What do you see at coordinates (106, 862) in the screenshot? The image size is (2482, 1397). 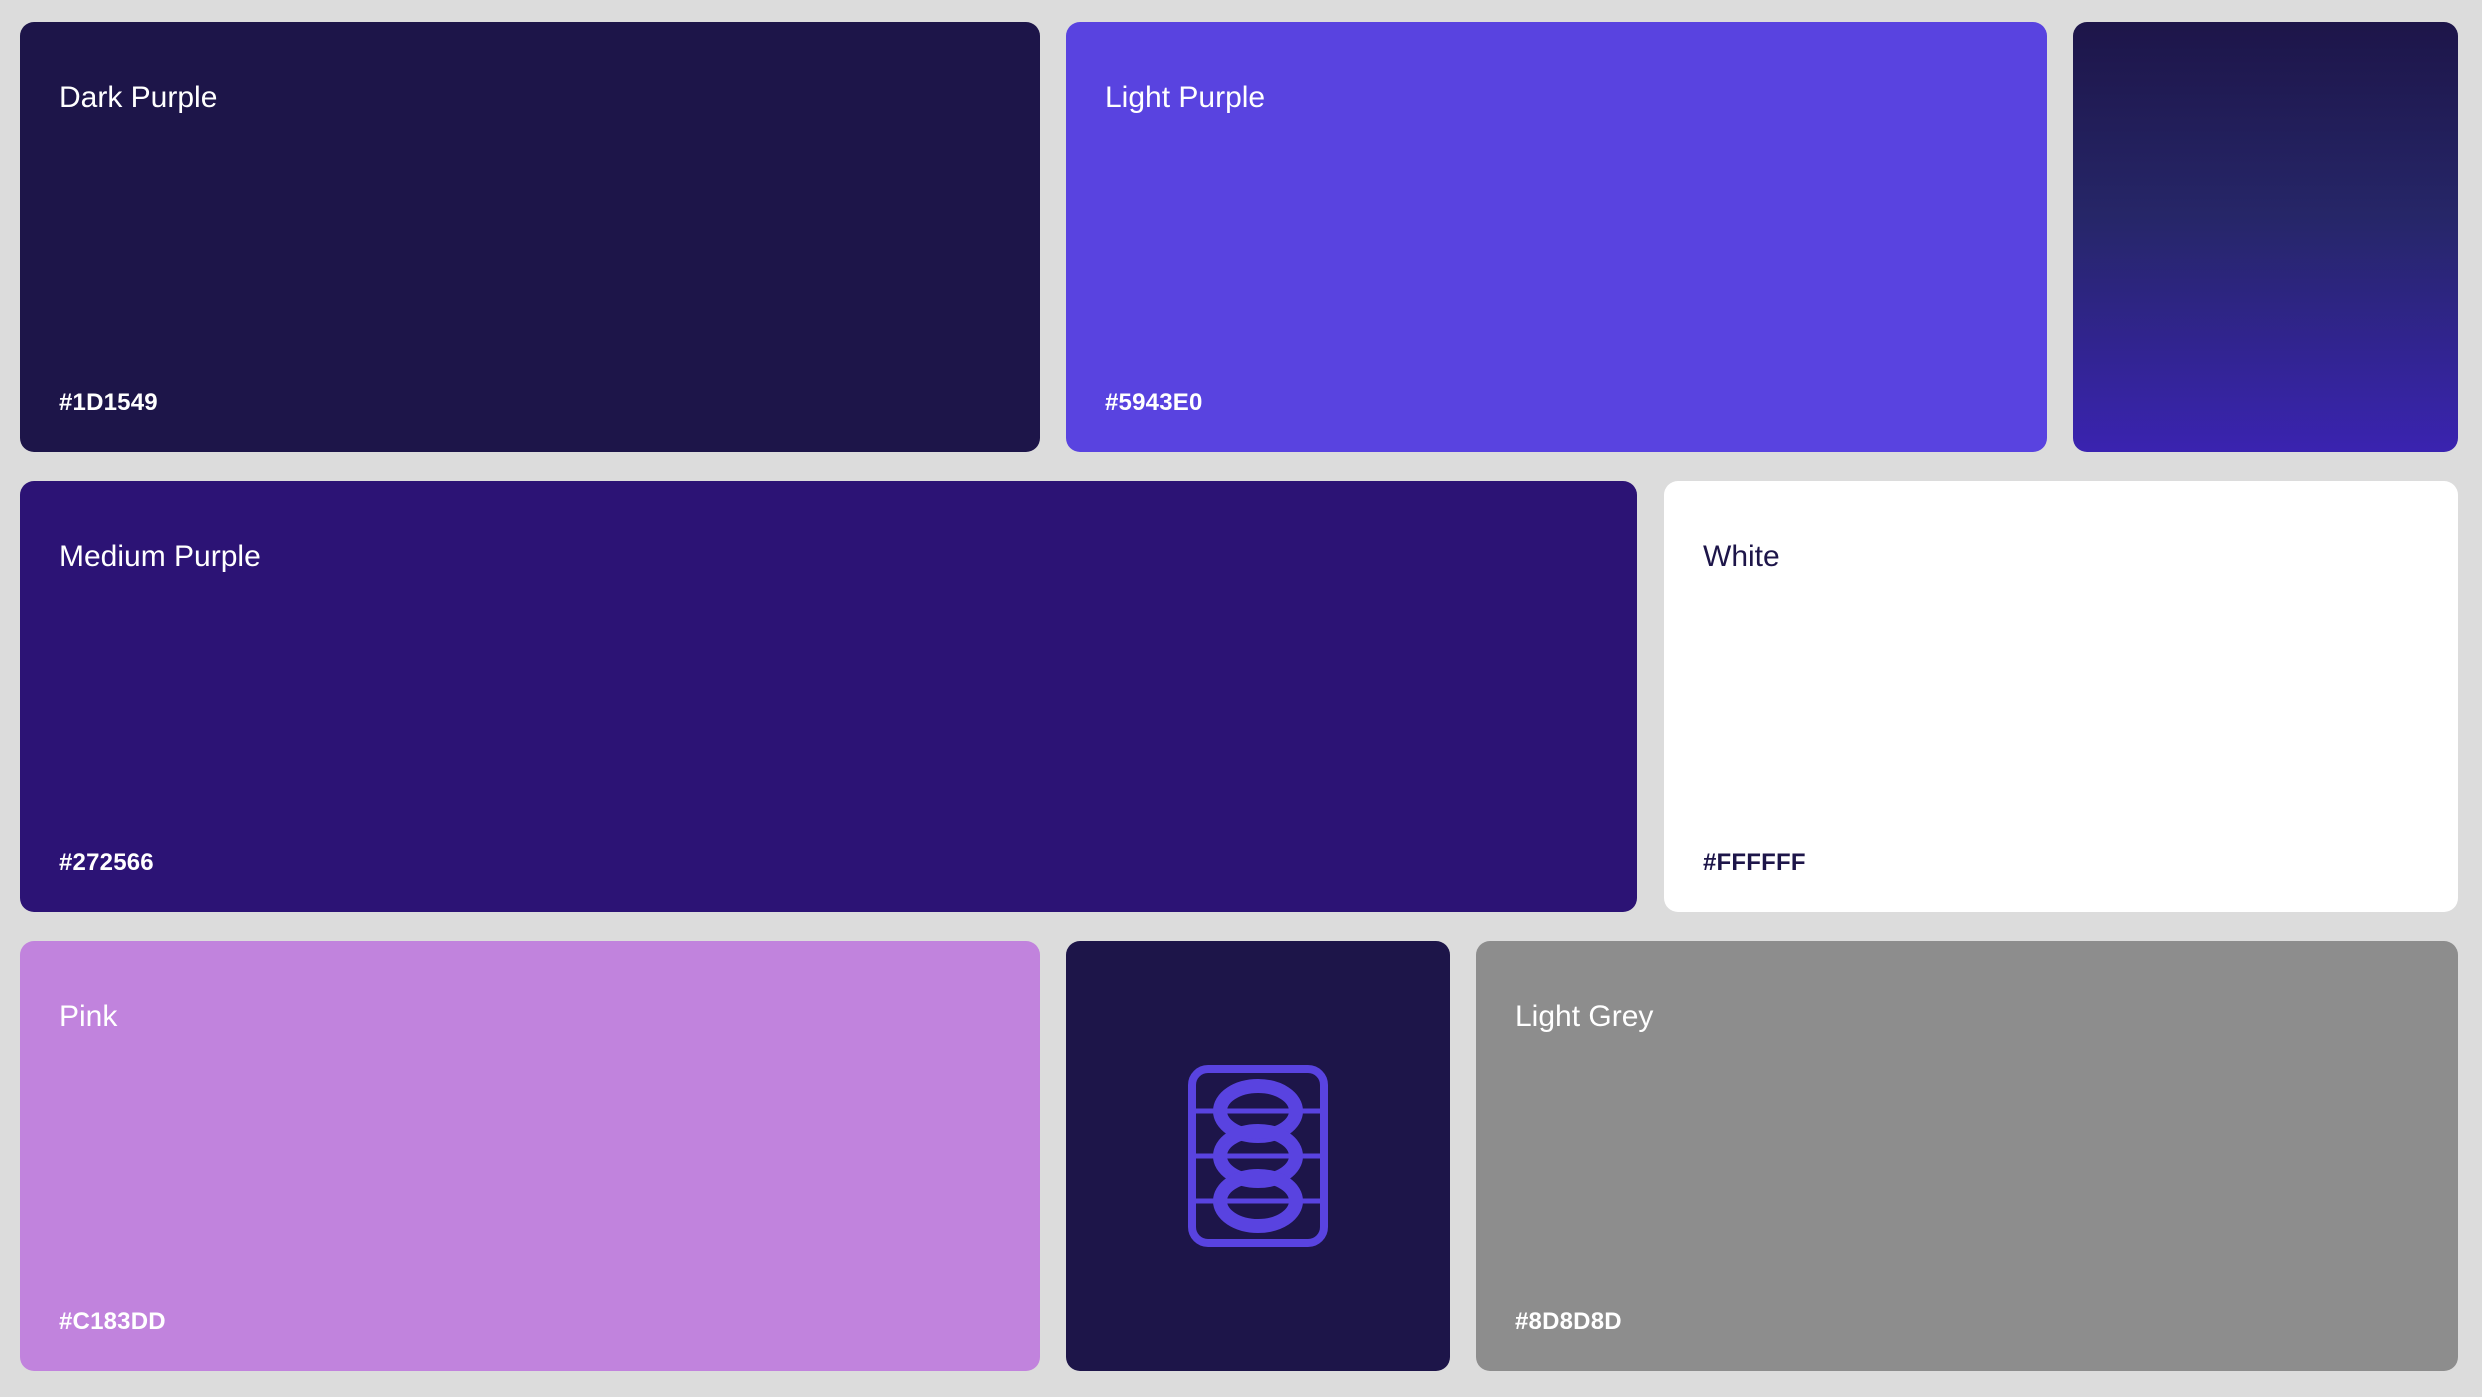 I see `swatch-hex-code: #272566` at bounding box center [106, 862].